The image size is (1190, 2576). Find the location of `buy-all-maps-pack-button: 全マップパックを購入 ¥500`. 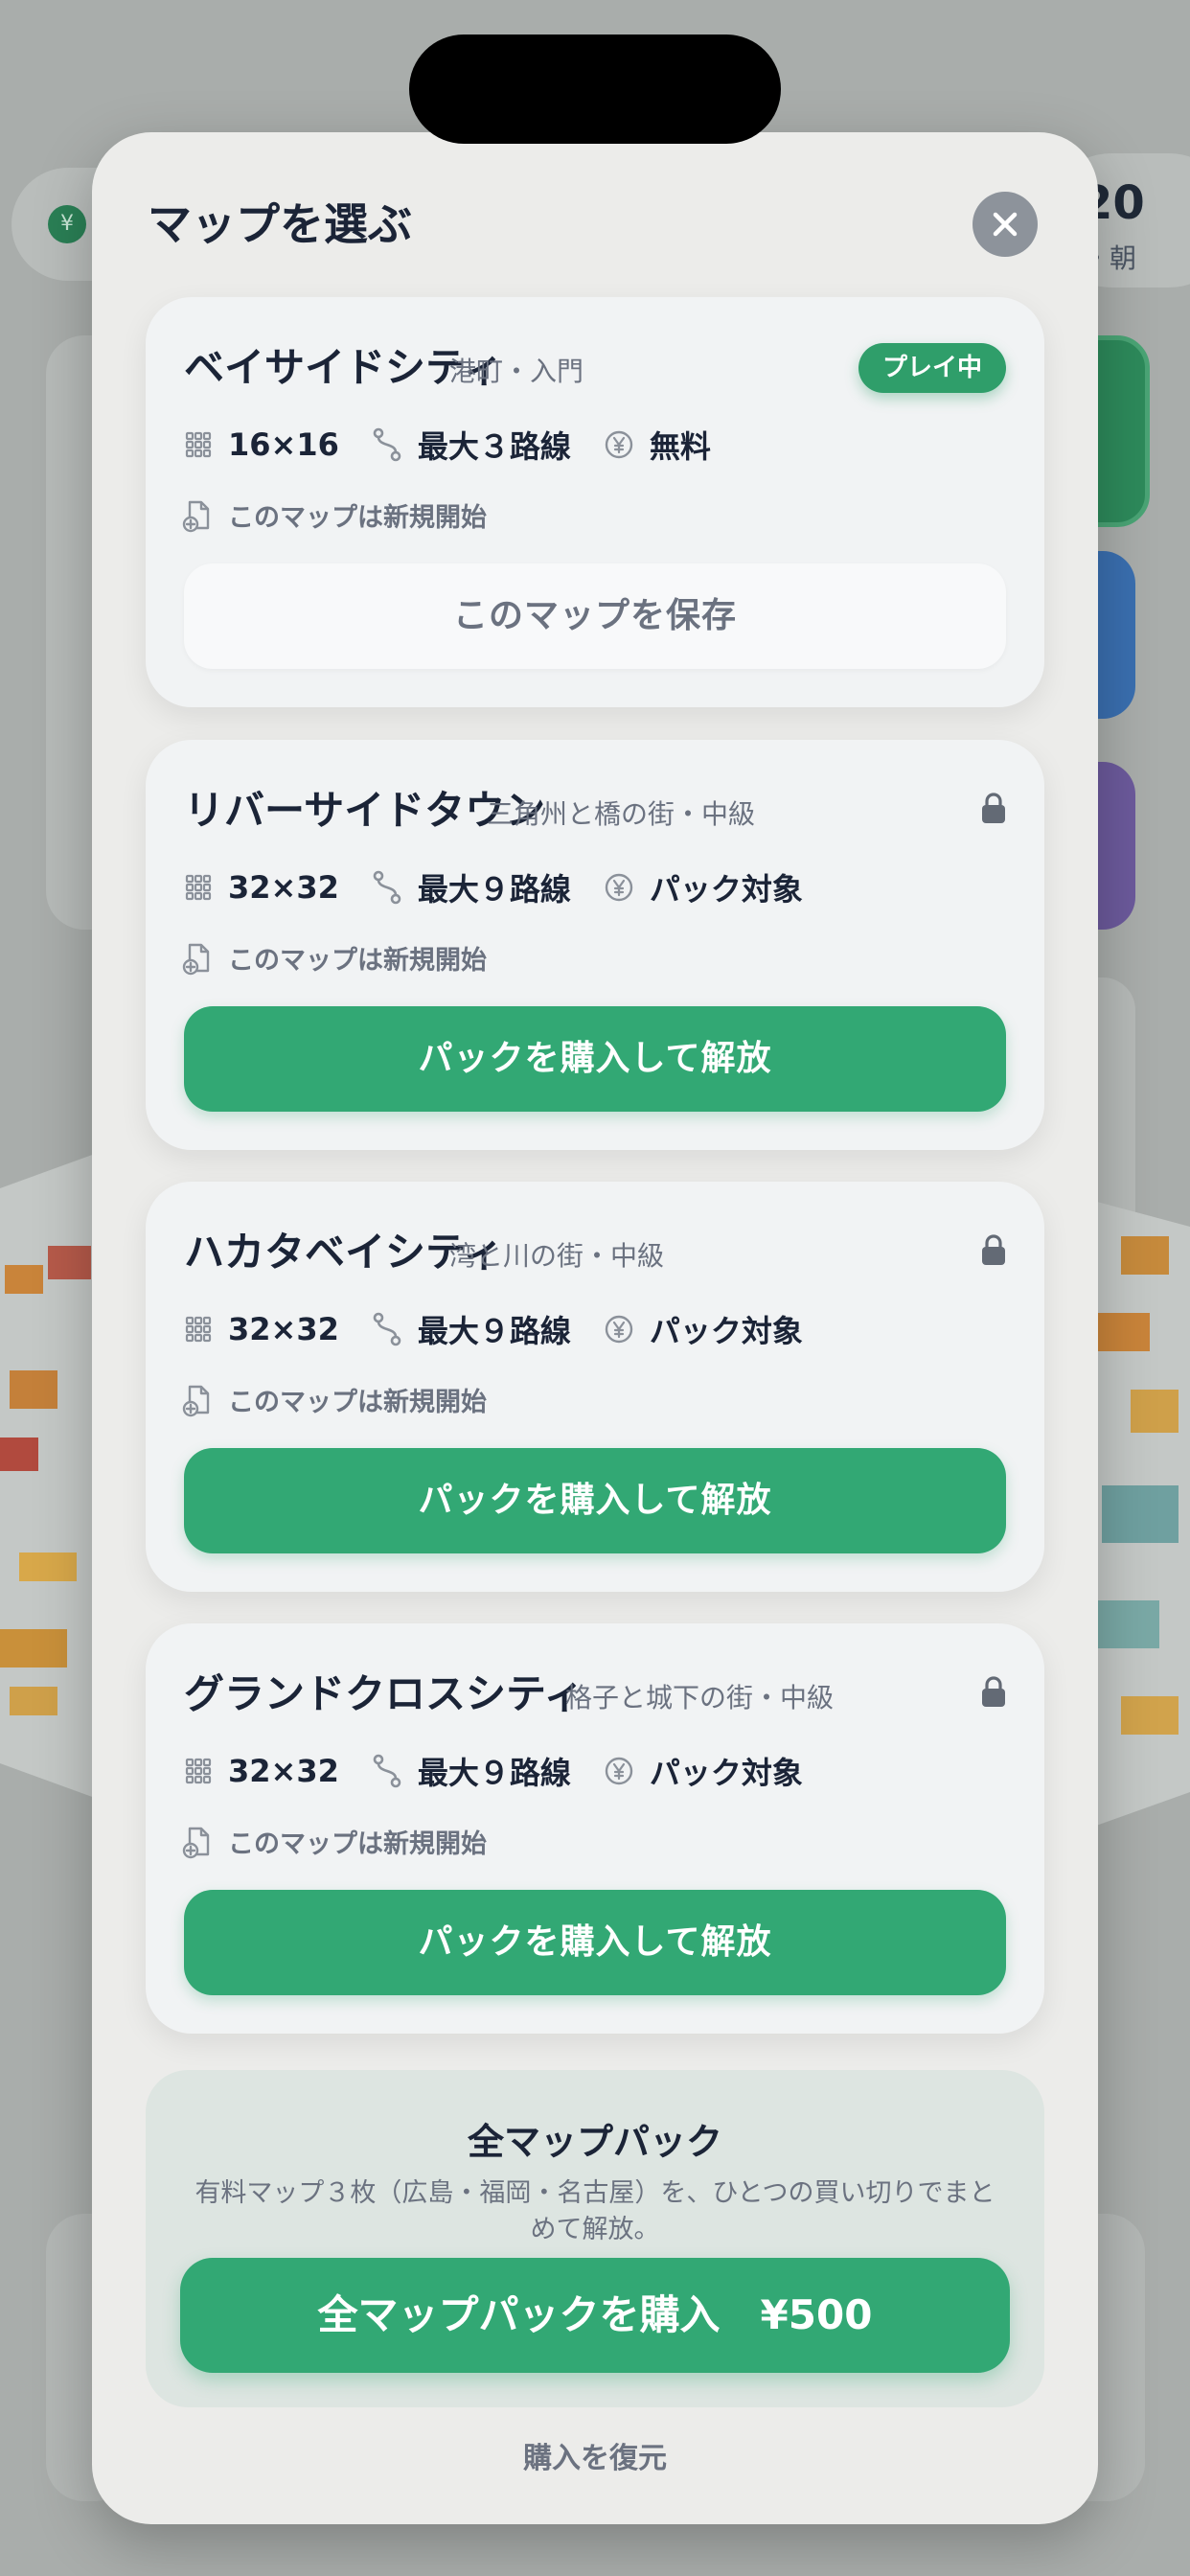

buy-all-maps-pack-button: 全マップパックを購入 ¥500 is located at coordinates (595, 2315).